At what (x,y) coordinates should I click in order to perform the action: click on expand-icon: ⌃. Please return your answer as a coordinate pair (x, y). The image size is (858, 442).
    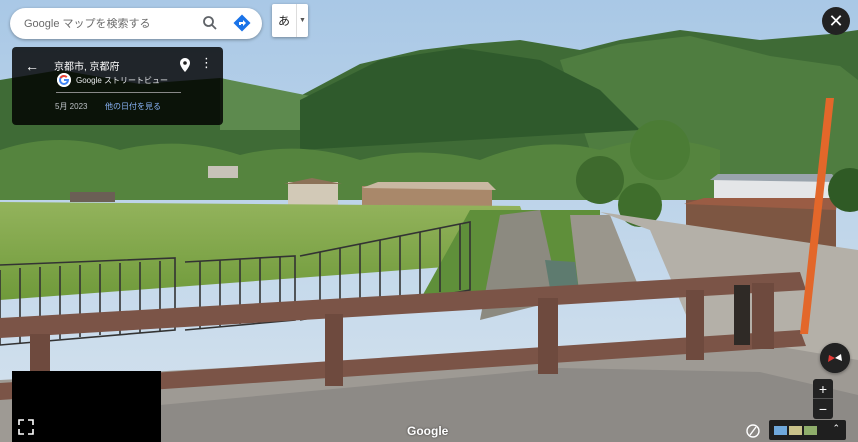
    Looking at the image, I should click on (836, 428).